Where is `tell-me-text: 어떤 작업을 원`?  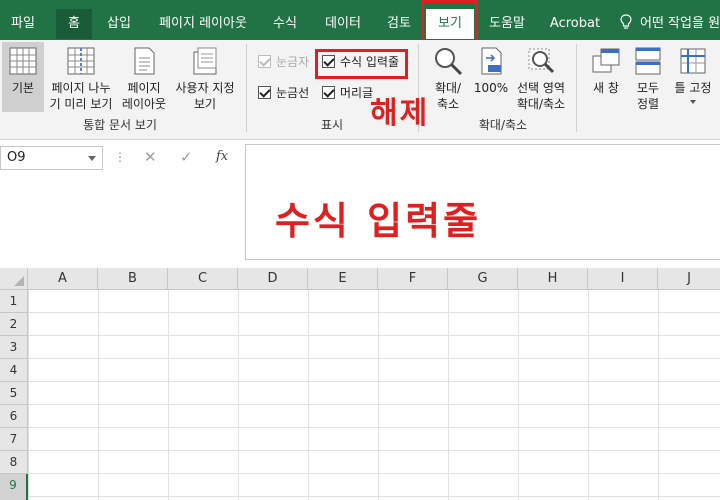
tell-me-text: 어떤 작업을 원 is located at coordinates (680, 23).